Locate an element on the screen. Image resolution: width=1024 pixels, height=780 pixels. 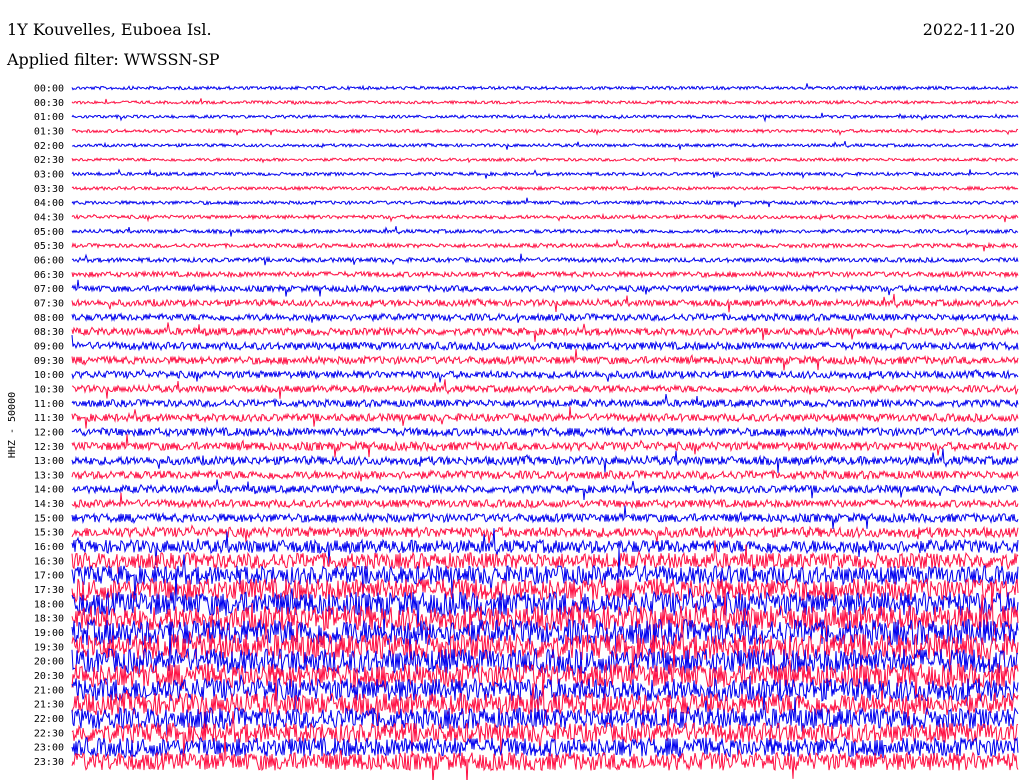
row-time-label: 10:30 is located at coordinates (49, 389).